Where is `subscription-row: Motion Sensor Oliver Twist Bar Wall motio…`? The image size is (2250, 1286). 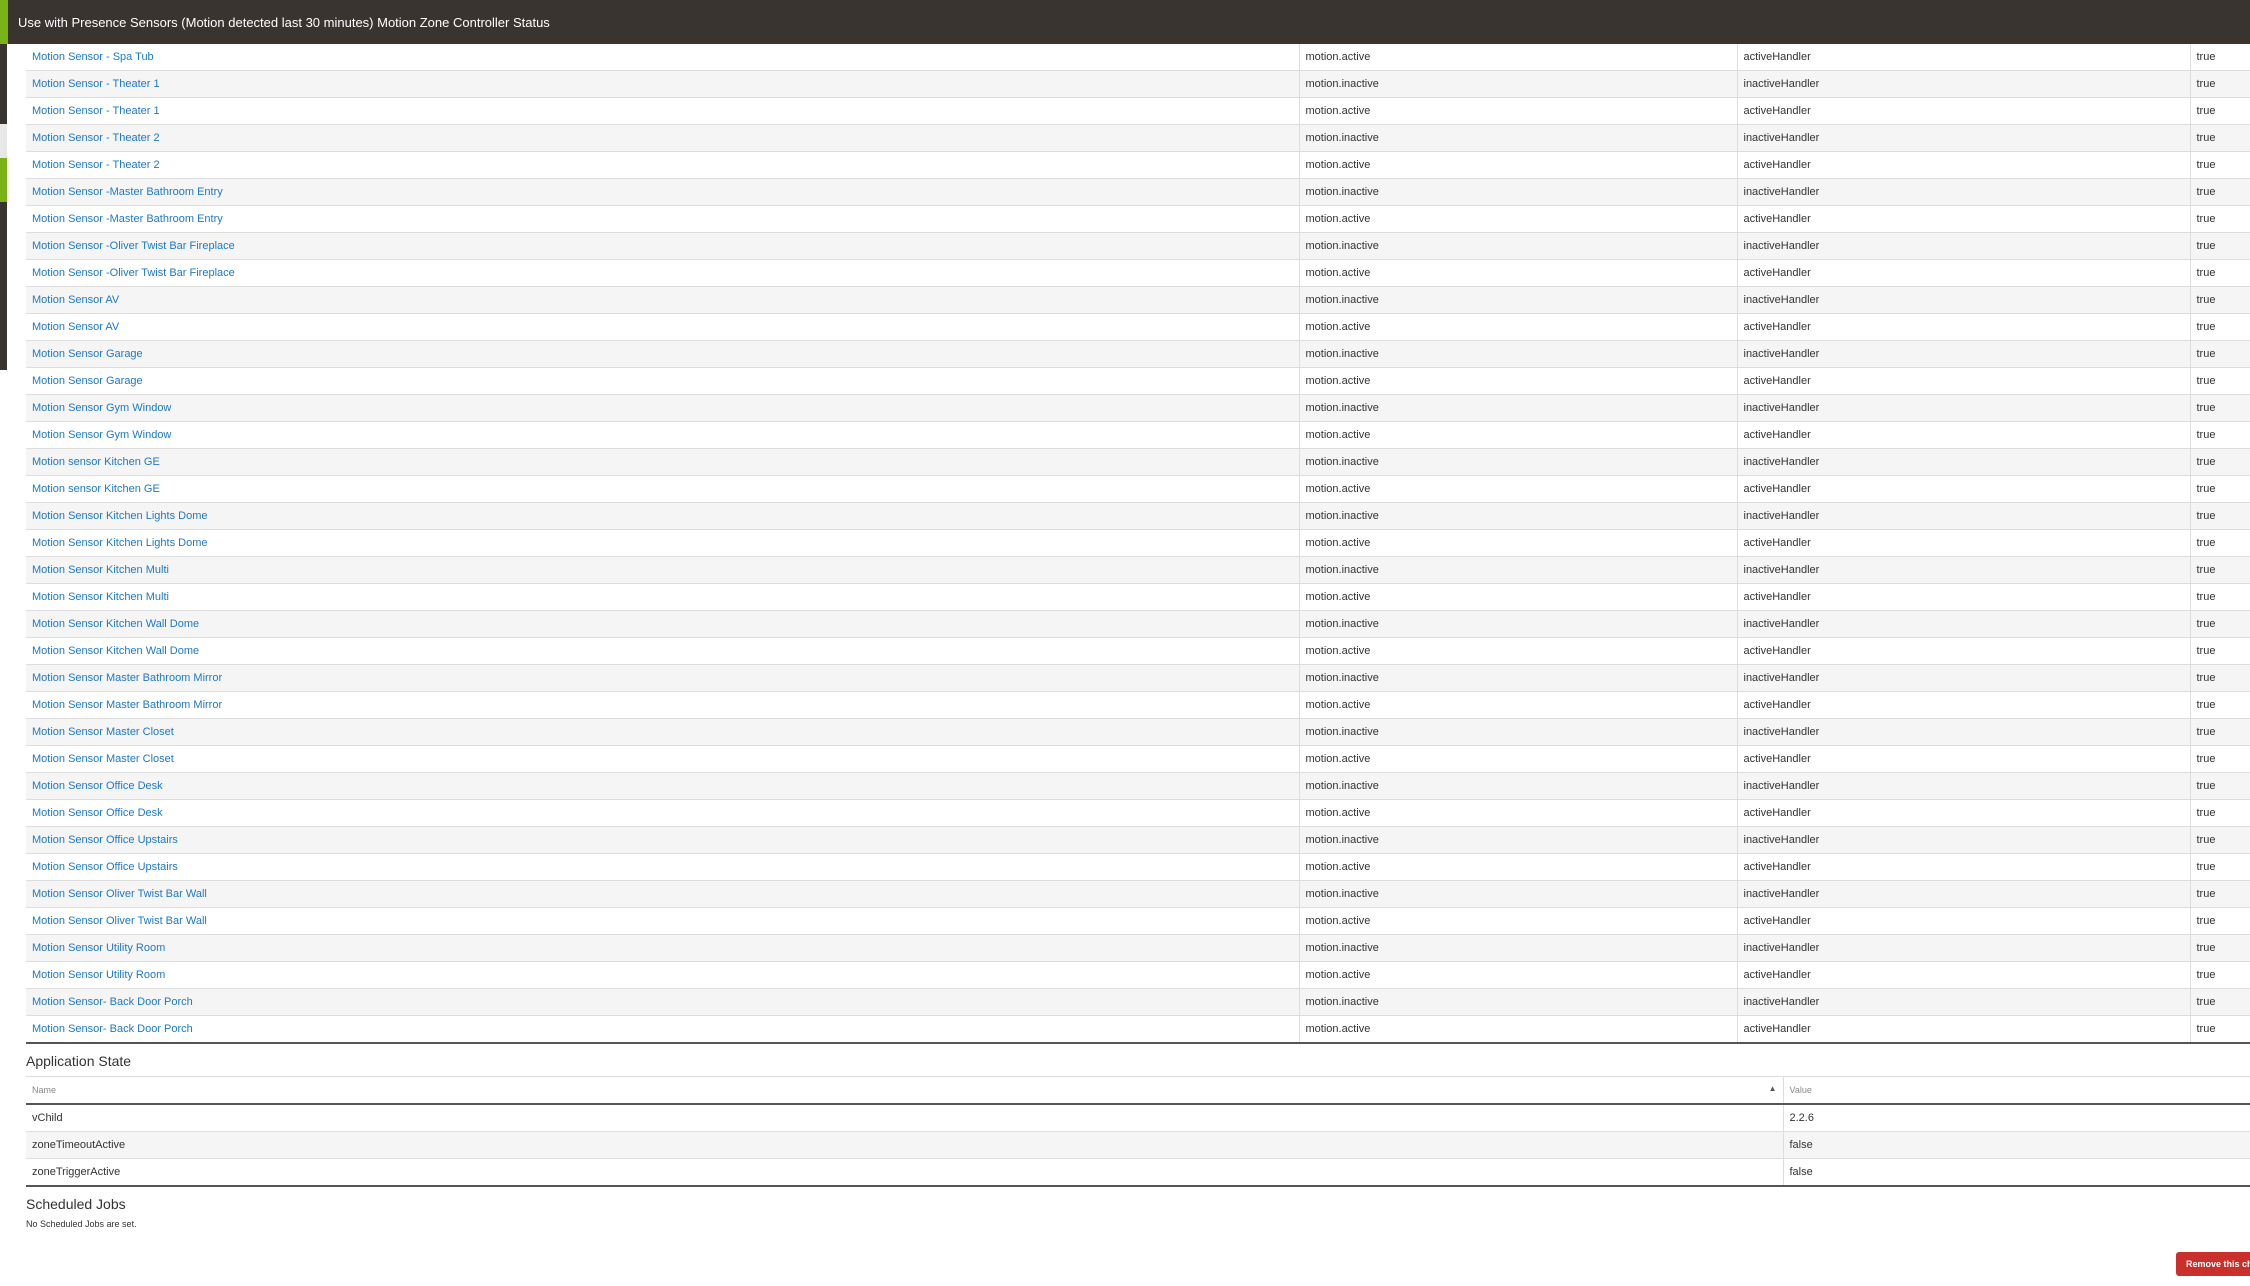 subscription-row: Motion Sensor Oliver Twist Bar Wall motio… is located at coordinates (1138, 921).